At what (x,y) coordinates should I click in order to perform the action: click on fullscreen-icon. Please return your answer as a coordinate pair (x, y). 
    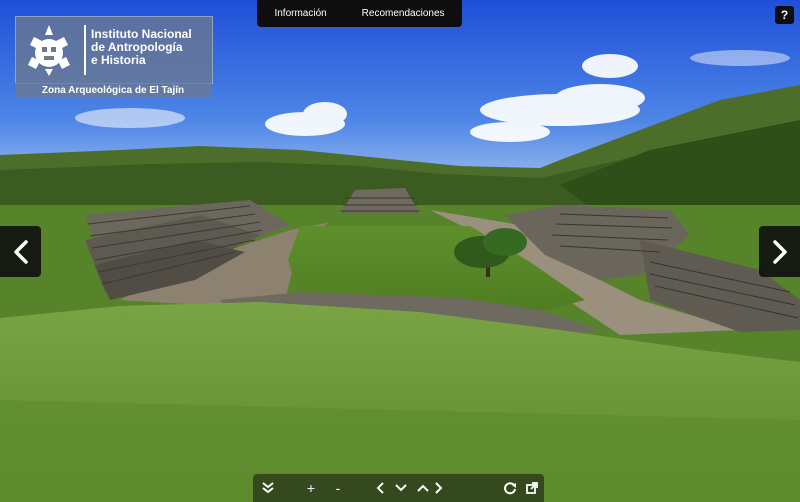
    Looking at the image, I should click on (532, 488).